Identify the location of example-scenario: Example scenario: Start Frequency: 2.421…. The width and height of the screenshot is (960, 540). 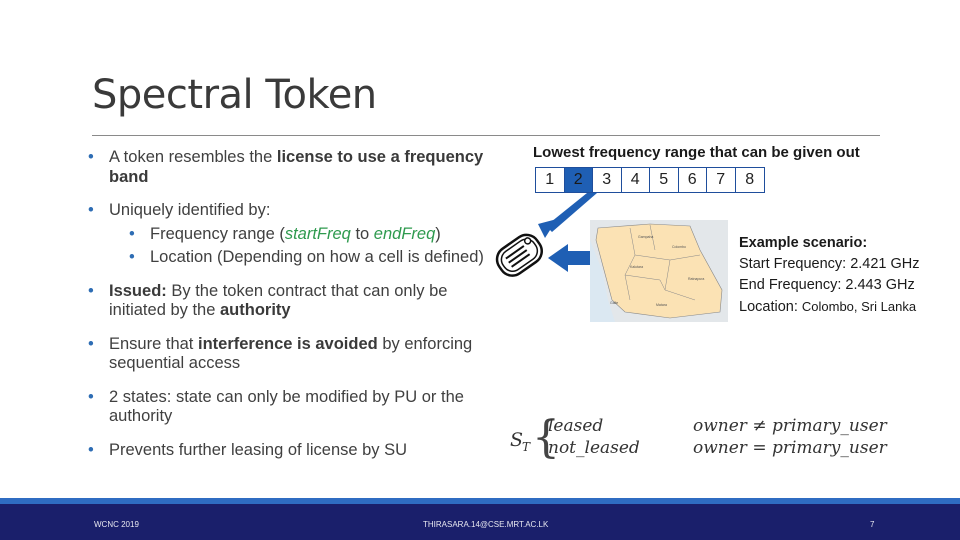
(829, 275).